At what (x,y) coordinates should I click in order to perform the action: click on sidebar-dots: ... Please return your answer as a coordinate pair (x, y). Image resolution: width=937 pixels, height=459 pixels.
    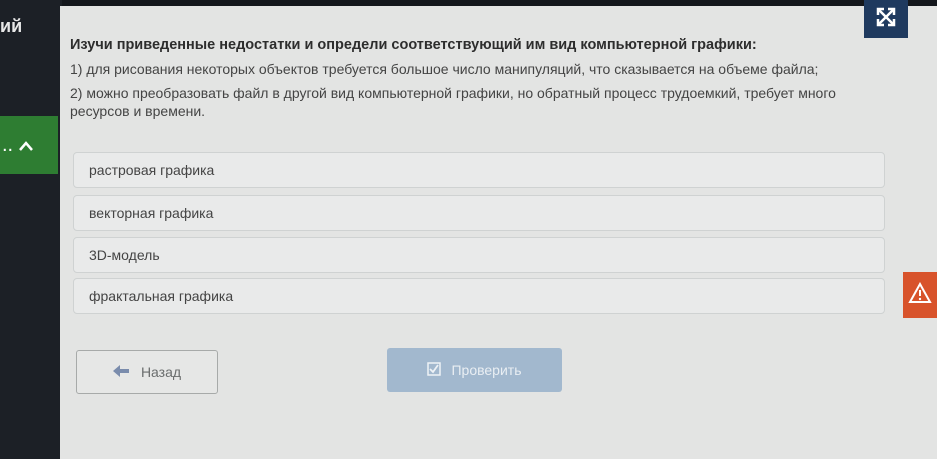
    Looking at the image, I should click on (8, 145).